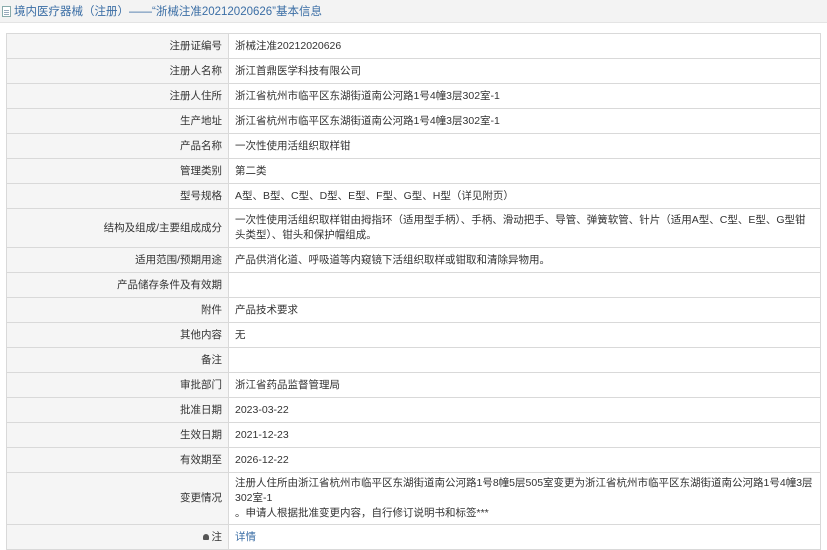 This screenshot has width=827, height=550. What do you see at coordinates (524, 46) in the screenshot?
I see `row-value: 浙械注准20212020626` at bounding box center [524, 46].